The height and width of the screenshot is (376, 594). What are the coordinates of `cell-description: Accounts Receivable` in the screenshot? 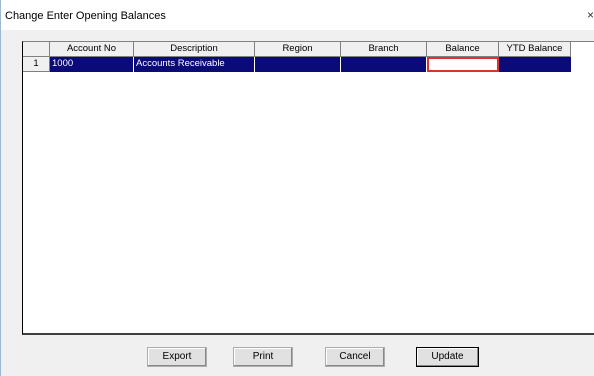 It's located at (194, 64).